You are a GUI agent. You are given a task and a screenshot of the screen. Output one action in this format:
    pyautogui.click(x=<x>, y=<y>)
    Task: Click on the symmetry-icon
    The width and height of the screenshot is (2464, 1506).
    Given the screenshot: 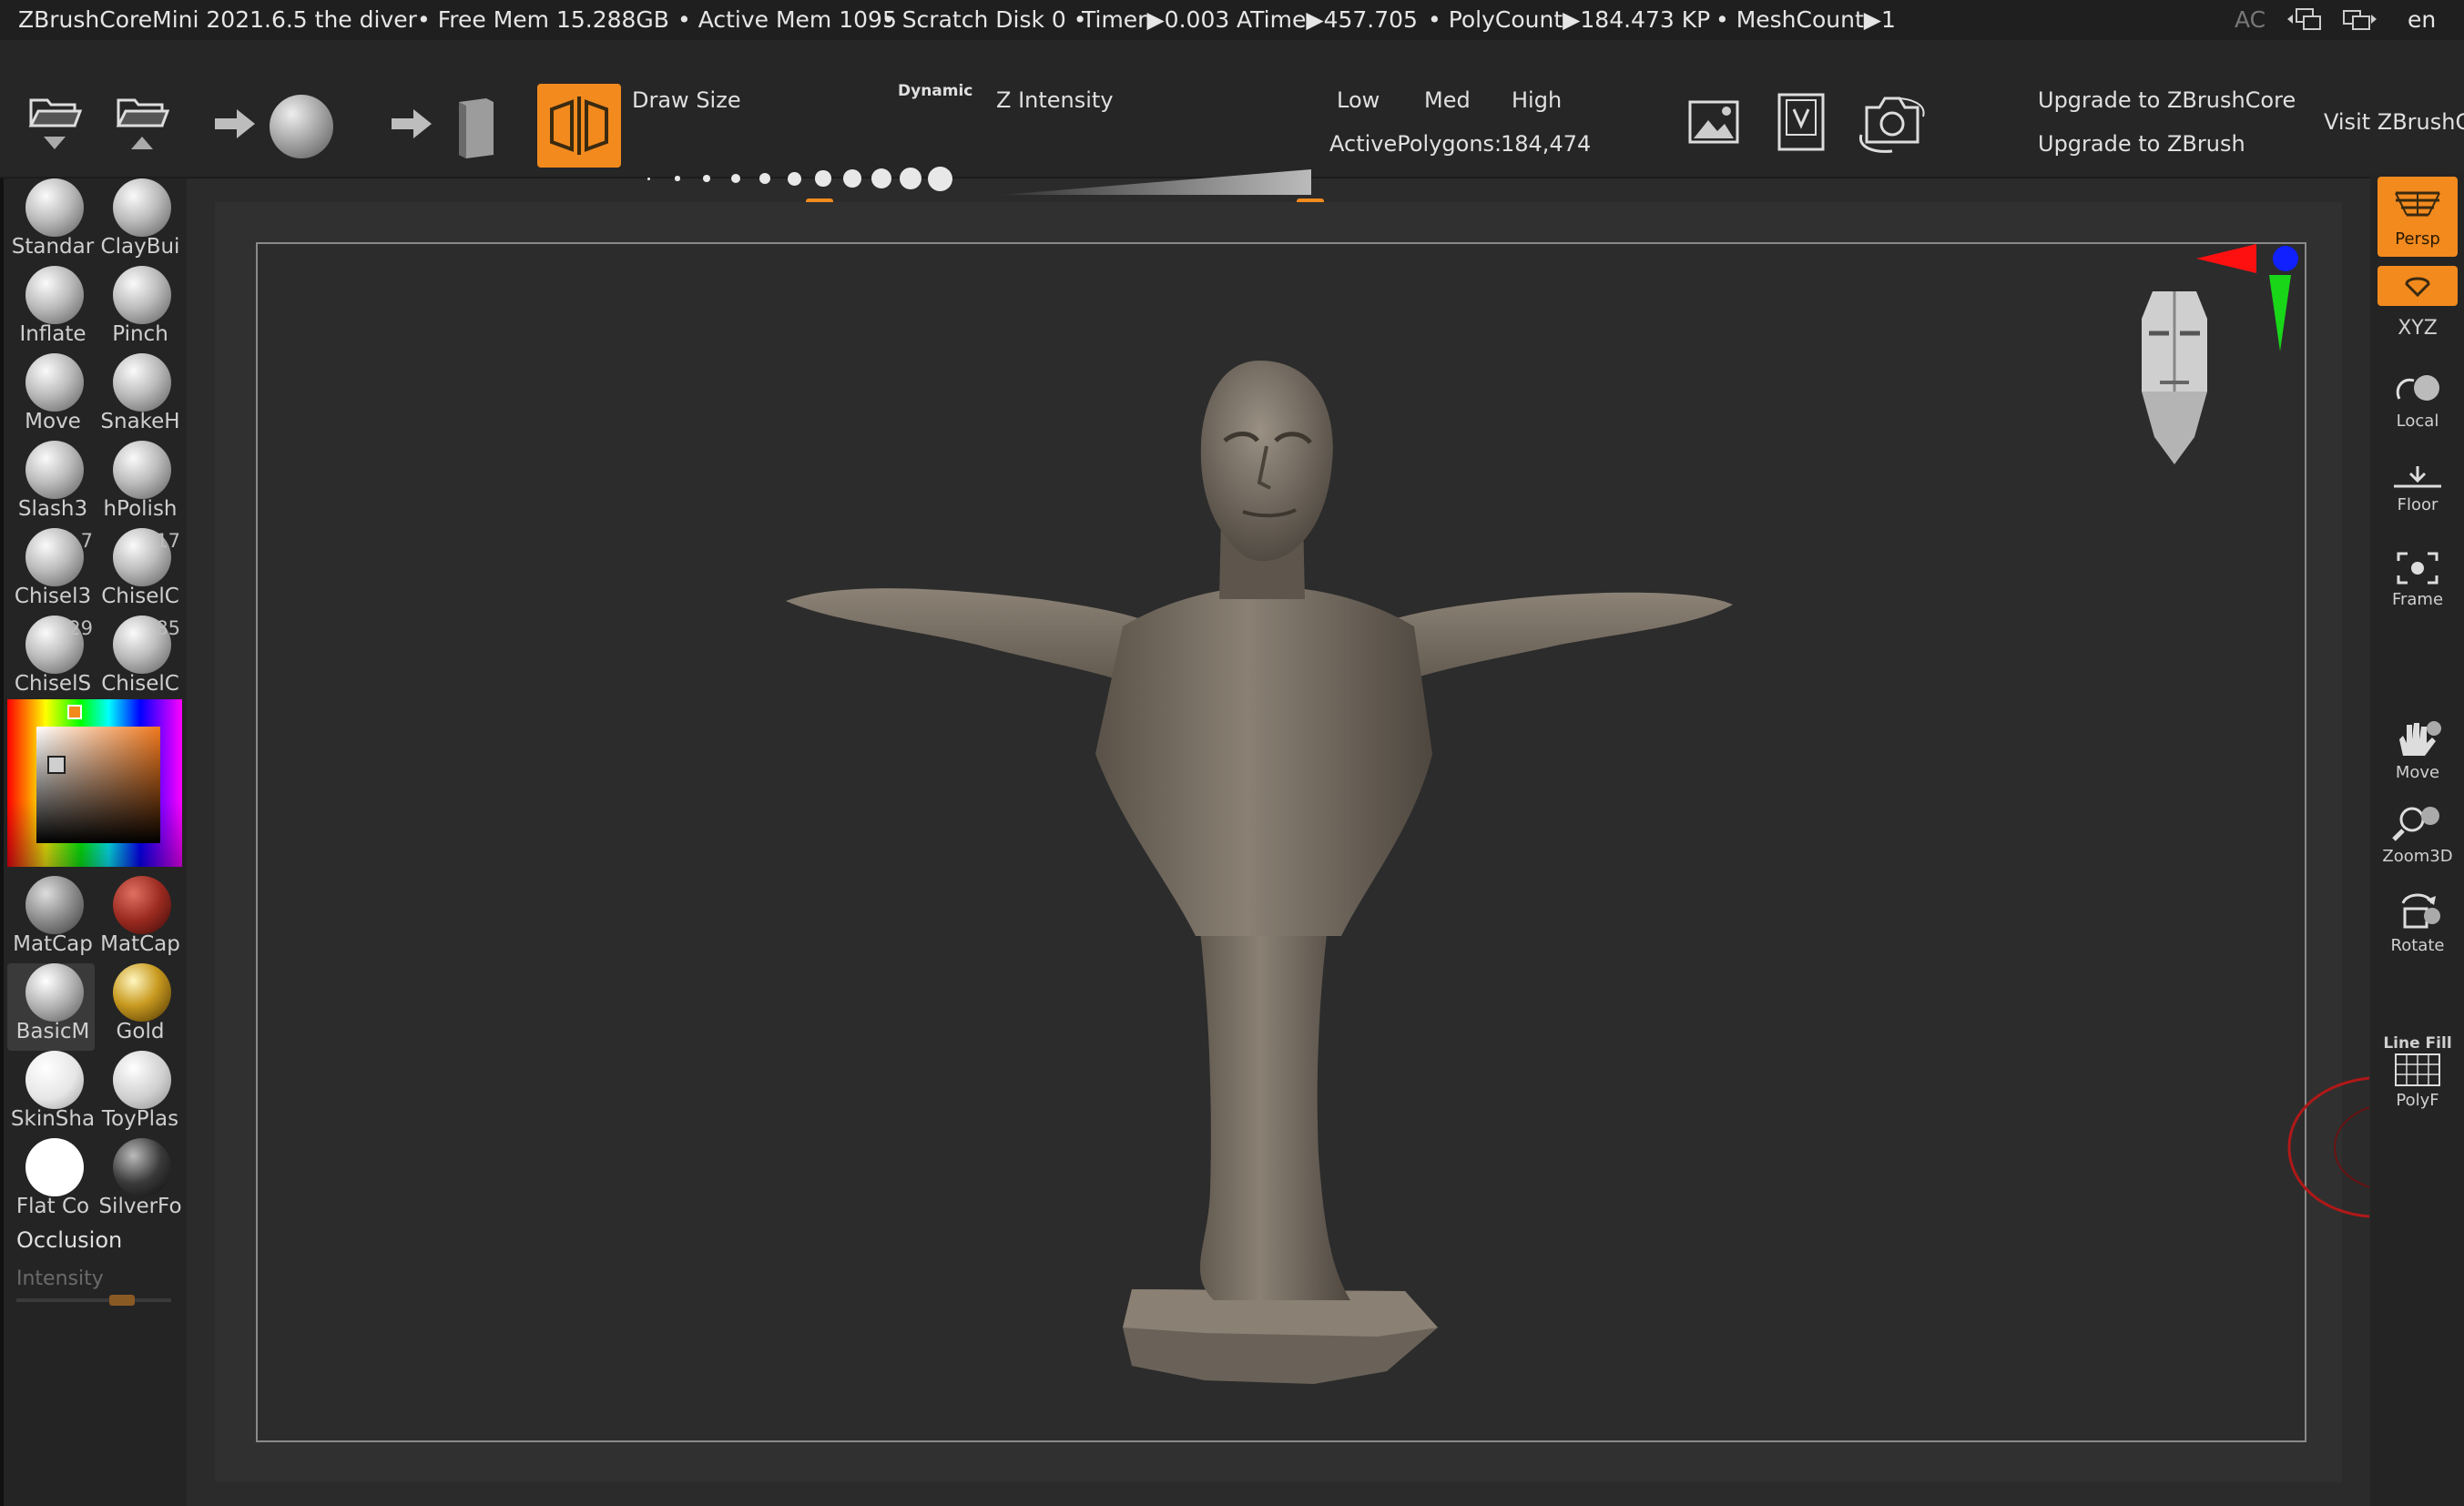 What is the action you would take?
    pyautogui.click(x=579, y=126)
    